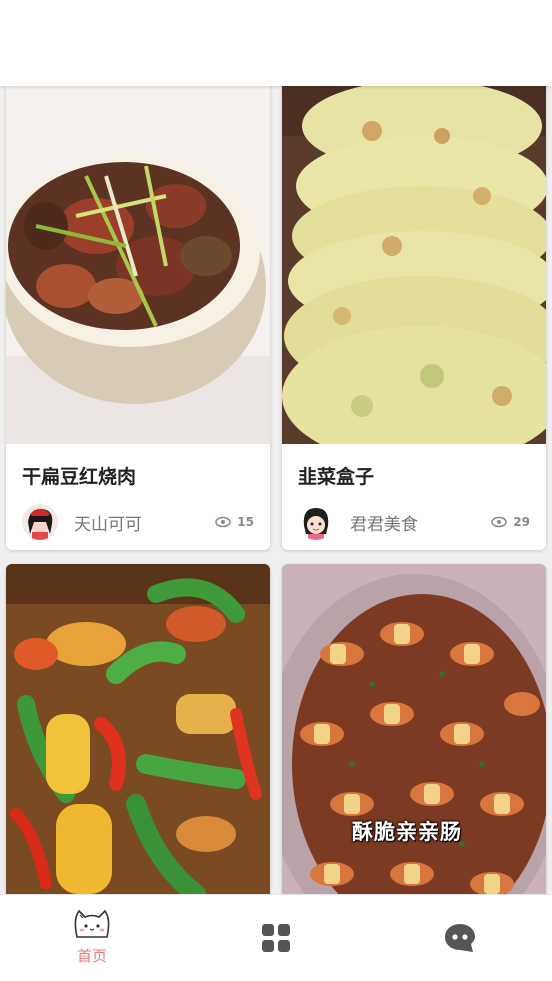 Image resolution: width=552 pixels, height=981 pixels. What do you see at coordinates (234, 522) in the screenshot?
I see `view-count: 15` at bounding box center [234, 522].